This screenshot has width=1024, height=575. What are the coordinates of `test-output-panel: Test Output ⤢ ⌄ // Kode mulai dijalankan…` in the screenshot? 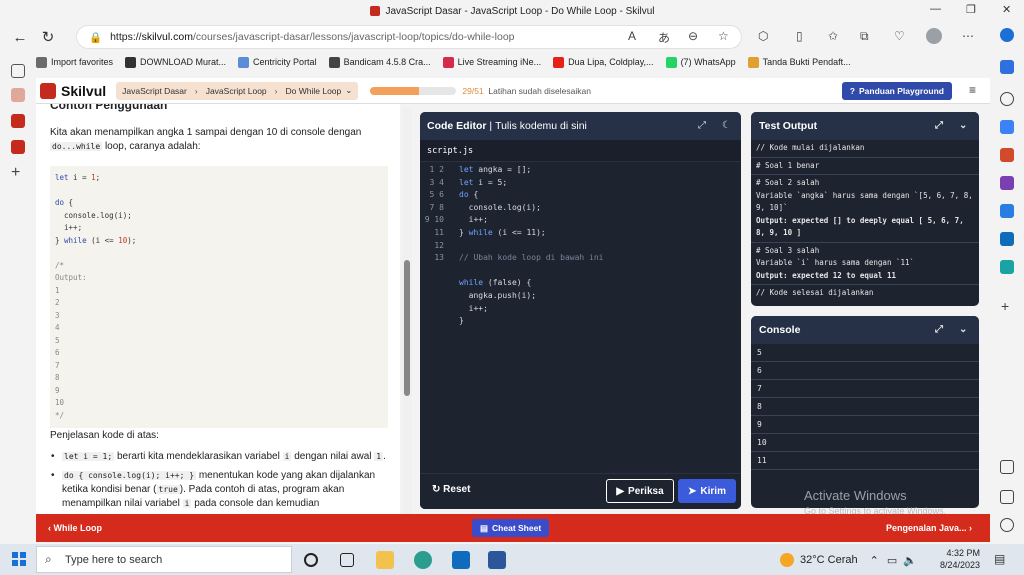 It's located at (865, 209).